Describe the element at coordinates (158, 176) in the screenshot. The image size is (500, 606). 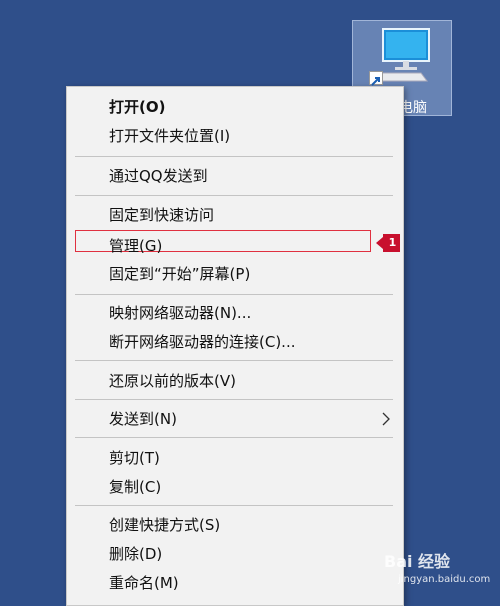
I see `menu-item-label: 通过QQ发送到` at that location.